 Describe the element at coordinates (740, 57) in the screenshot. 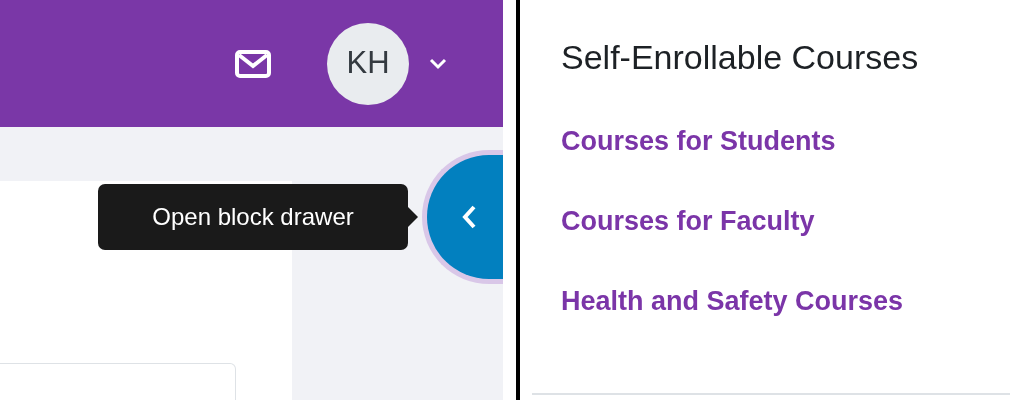

I see `block-title: Self-Enrollable Courses` at that location.